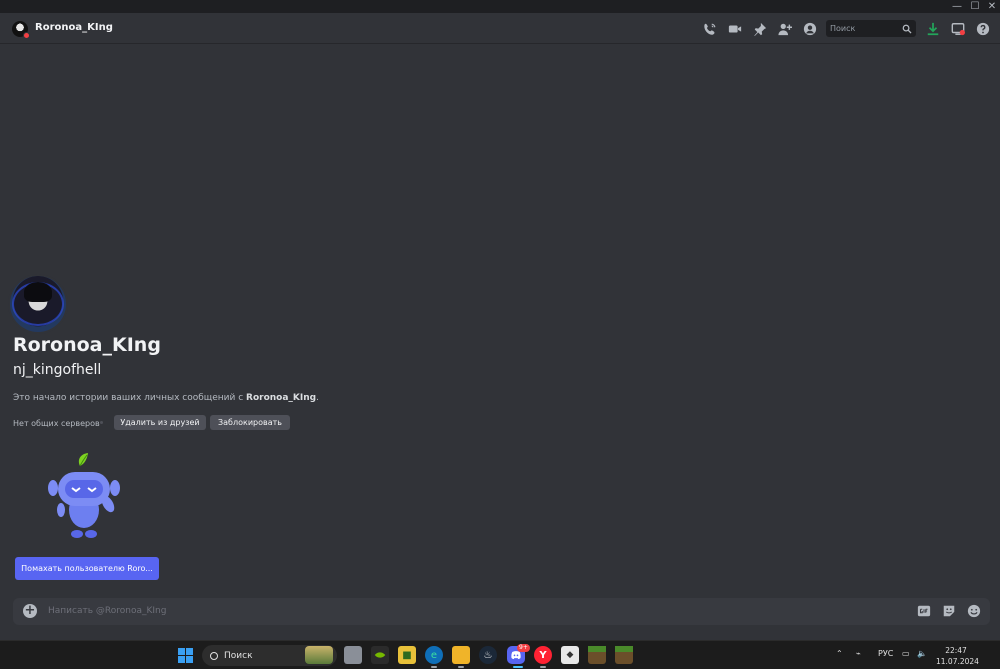 Image resolution: width=1000 pixels, height=669 pixels. What do you see at coordinates (56, 423) in the screenshot?
I see `mutual-servers-text: Нет общих серверов` at bounding box center [56, 423].